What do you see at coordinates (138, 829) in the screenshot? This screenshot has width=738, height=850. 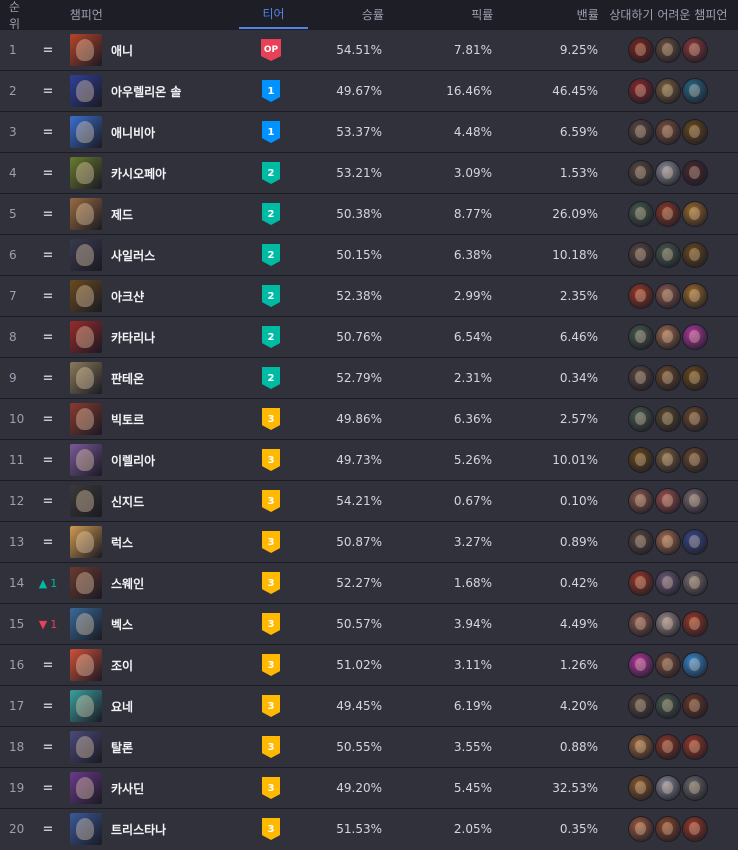 I see `champion-name: 트리스타나` at bounding box center [138, 829].